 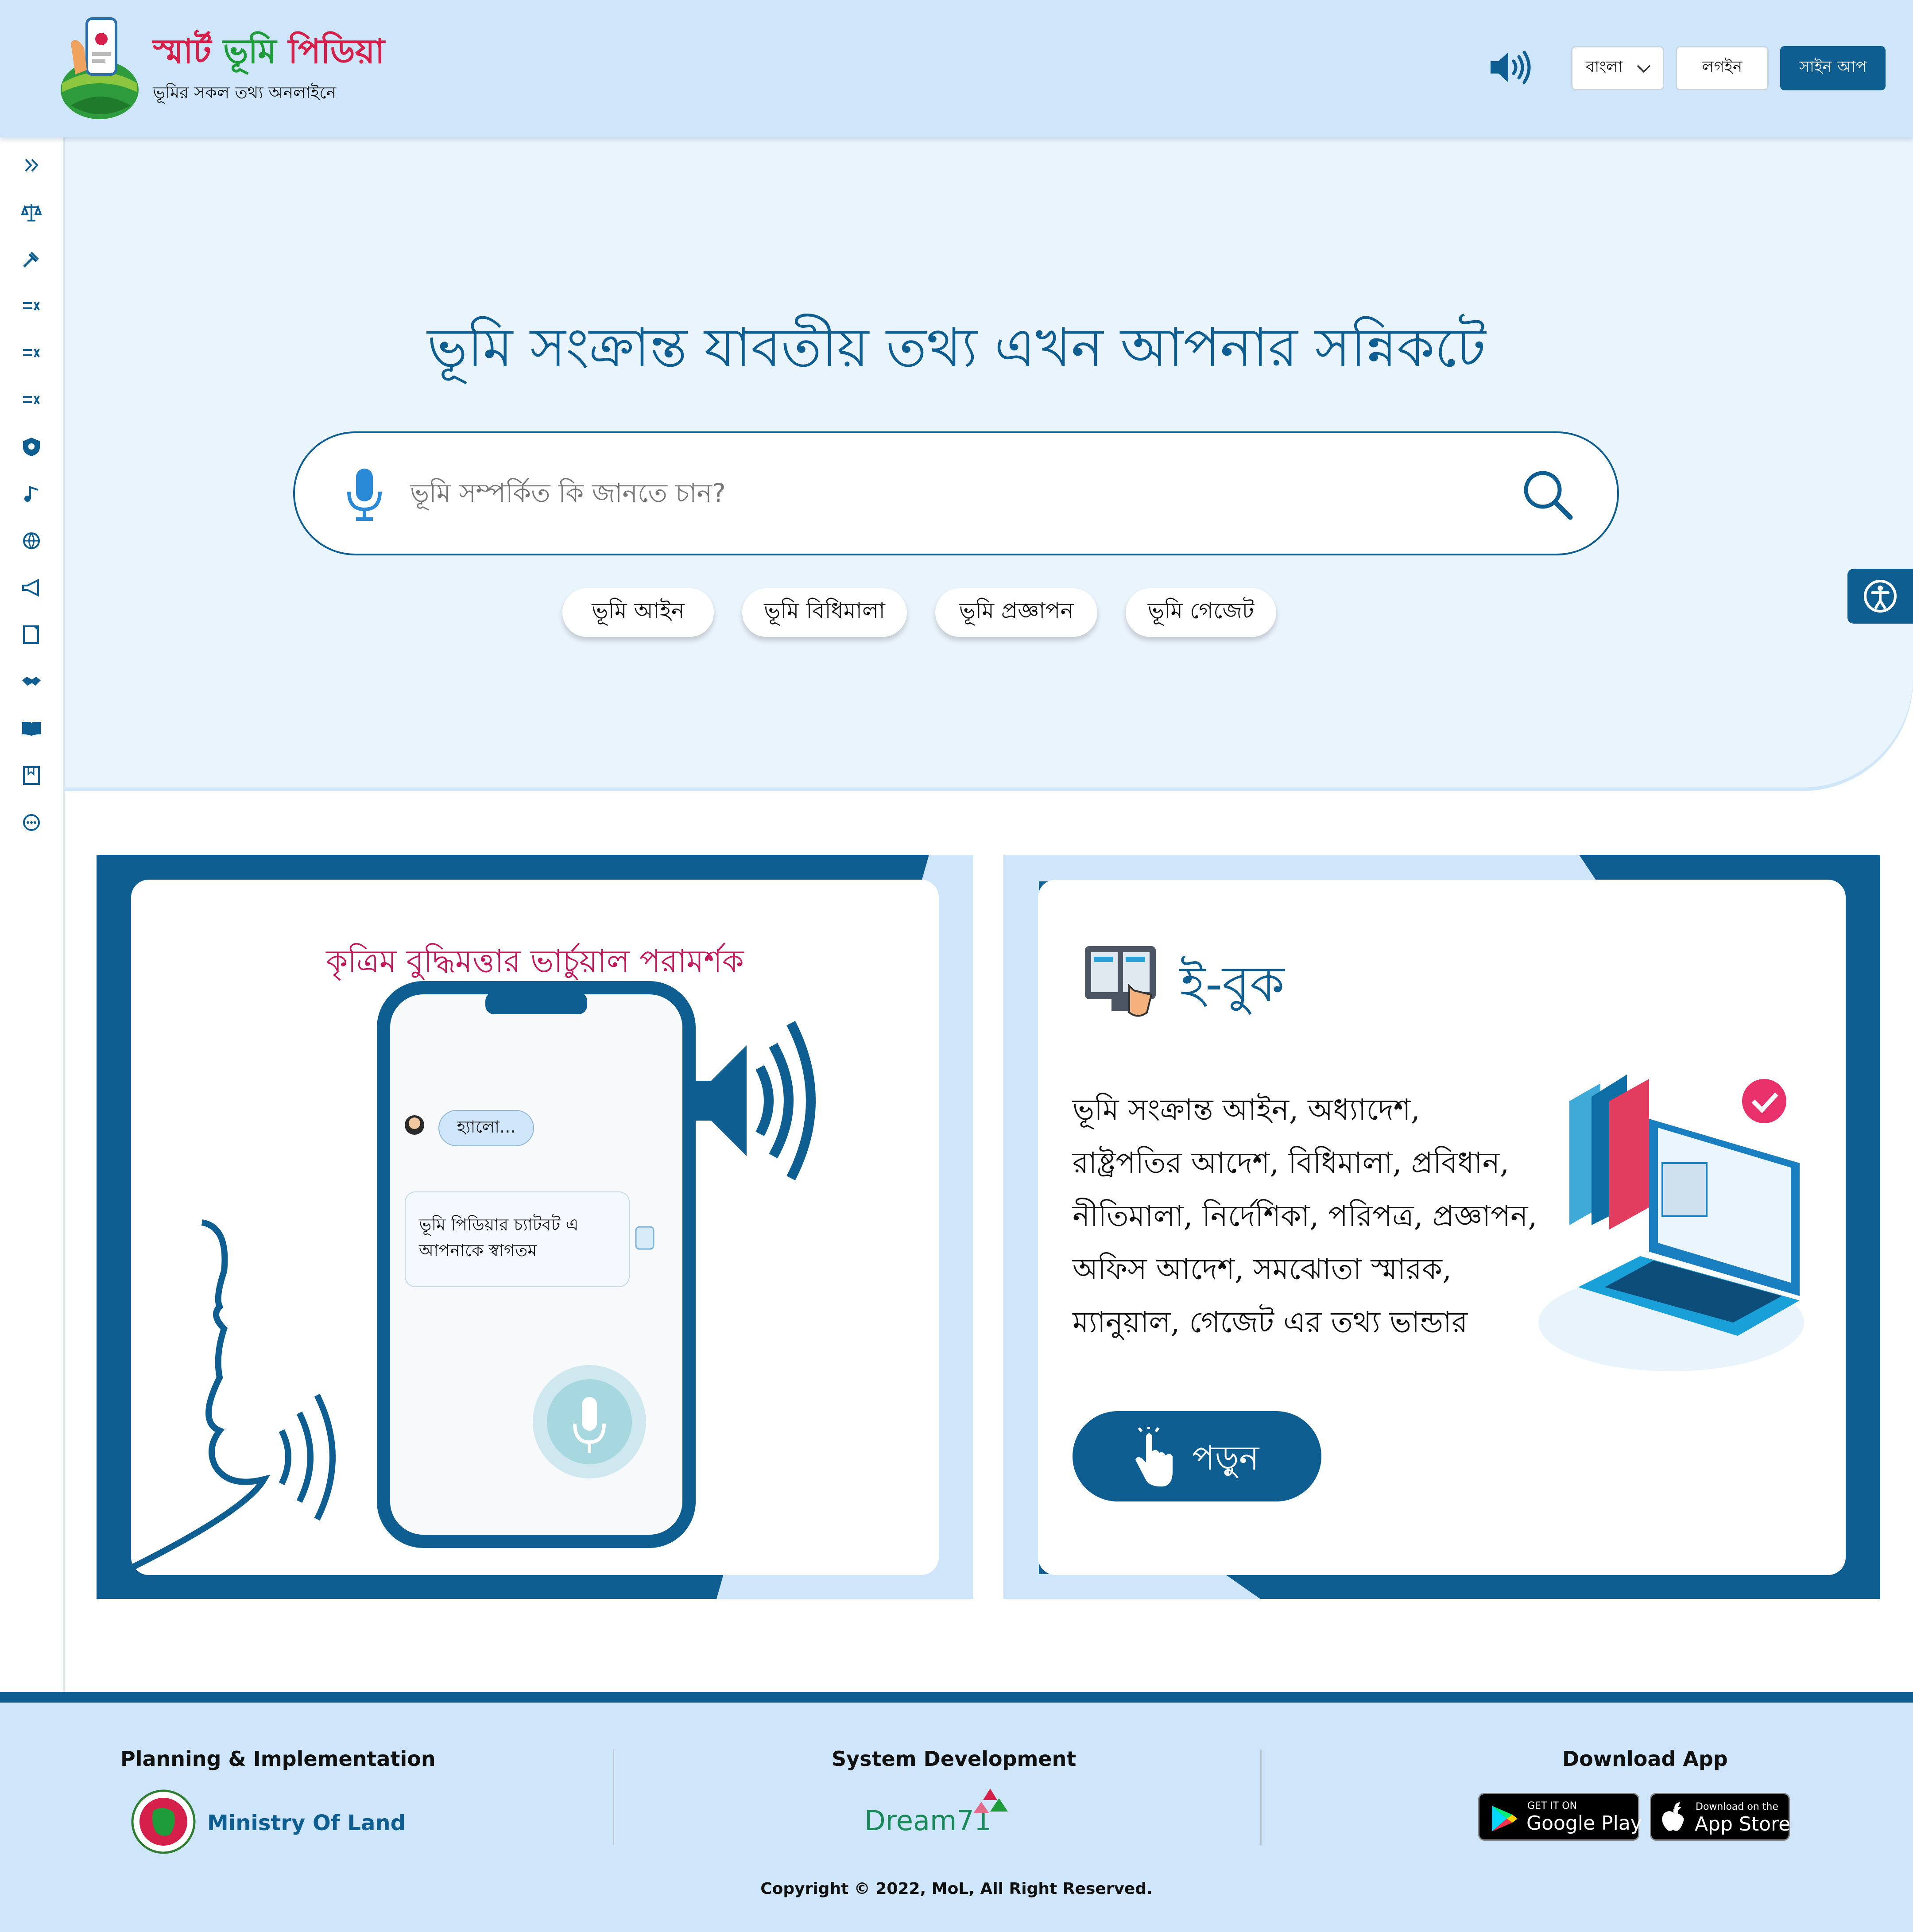 What do you see at coordinates (1584, 1823) in the screenshot?
I see `google-play-text: Google Play` at bounding box center [1584, 1823].